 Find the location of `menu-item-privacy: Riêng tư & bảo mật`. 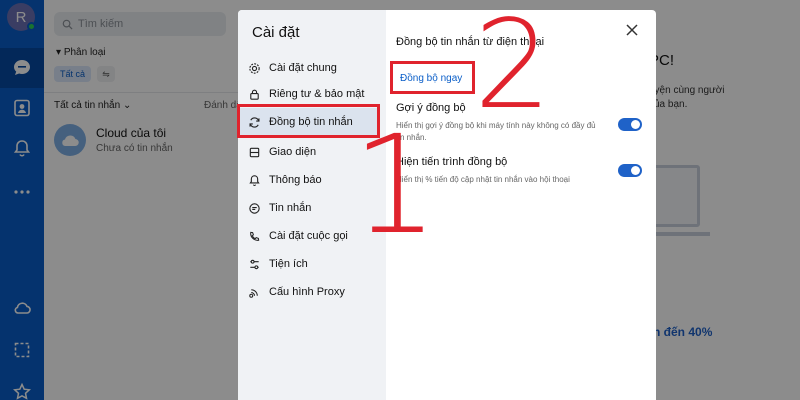

menu-item-privacy: Riêng tư & bảo mật is located at coordinates (314, 94).